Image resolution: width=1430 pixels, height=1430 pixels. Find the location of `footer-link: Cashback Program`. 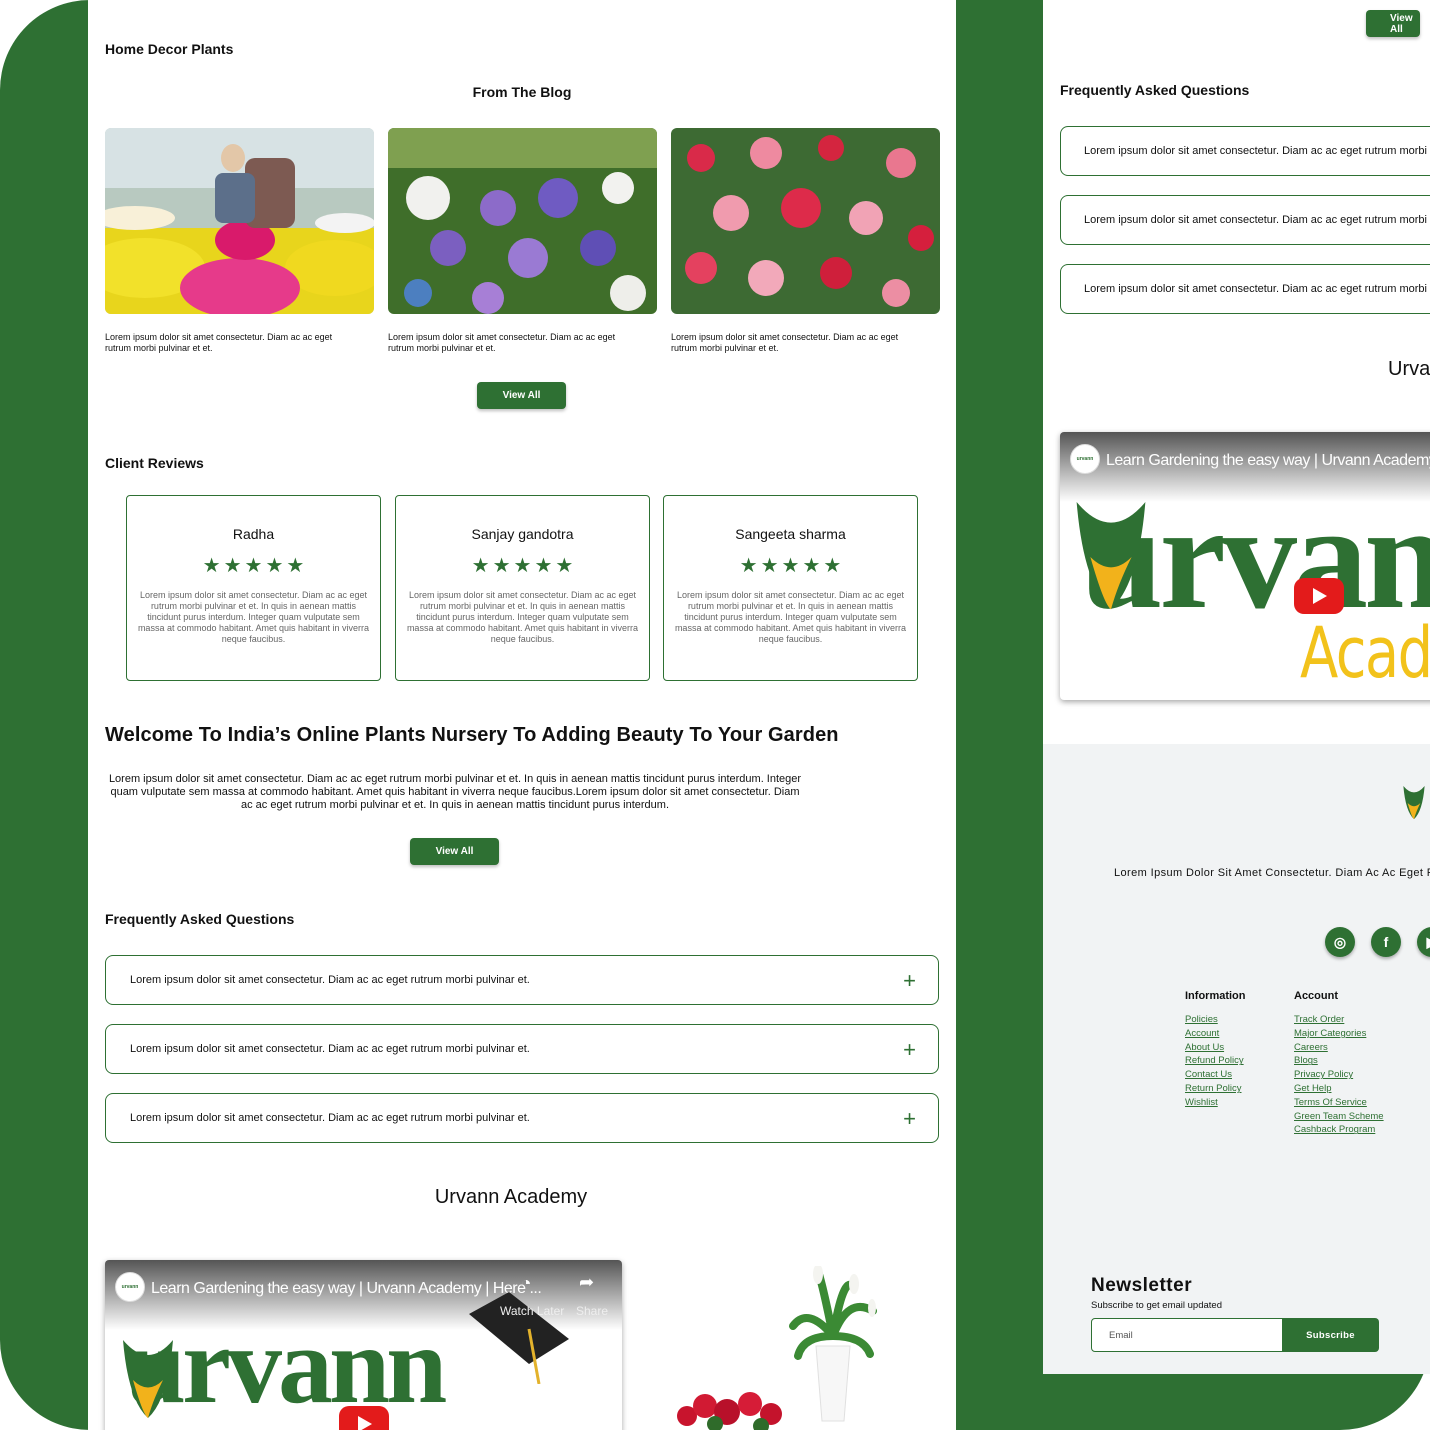

footer-link: Cashback Program is located at coordinates (1339, 1130).